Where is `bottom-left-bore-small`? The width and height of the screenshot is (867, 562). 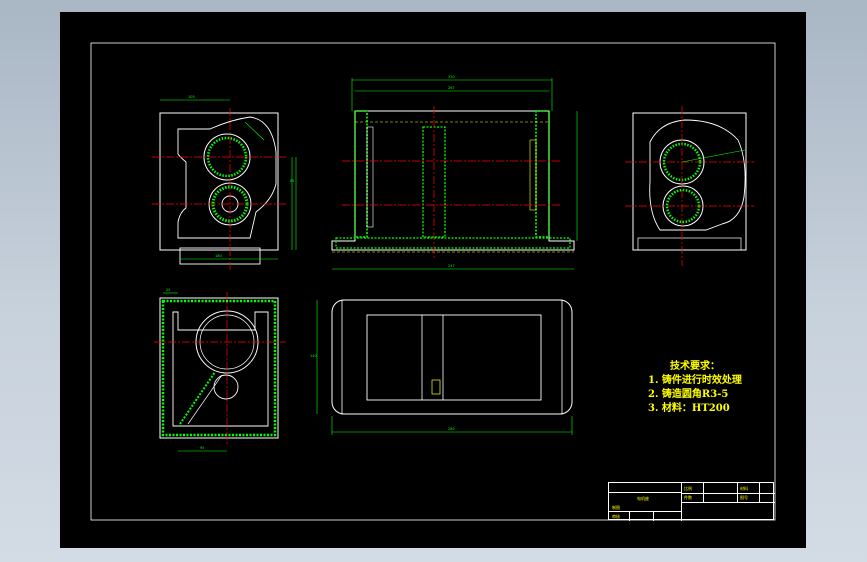
bottom-left-bore-small is located at coordinates (226, 387).